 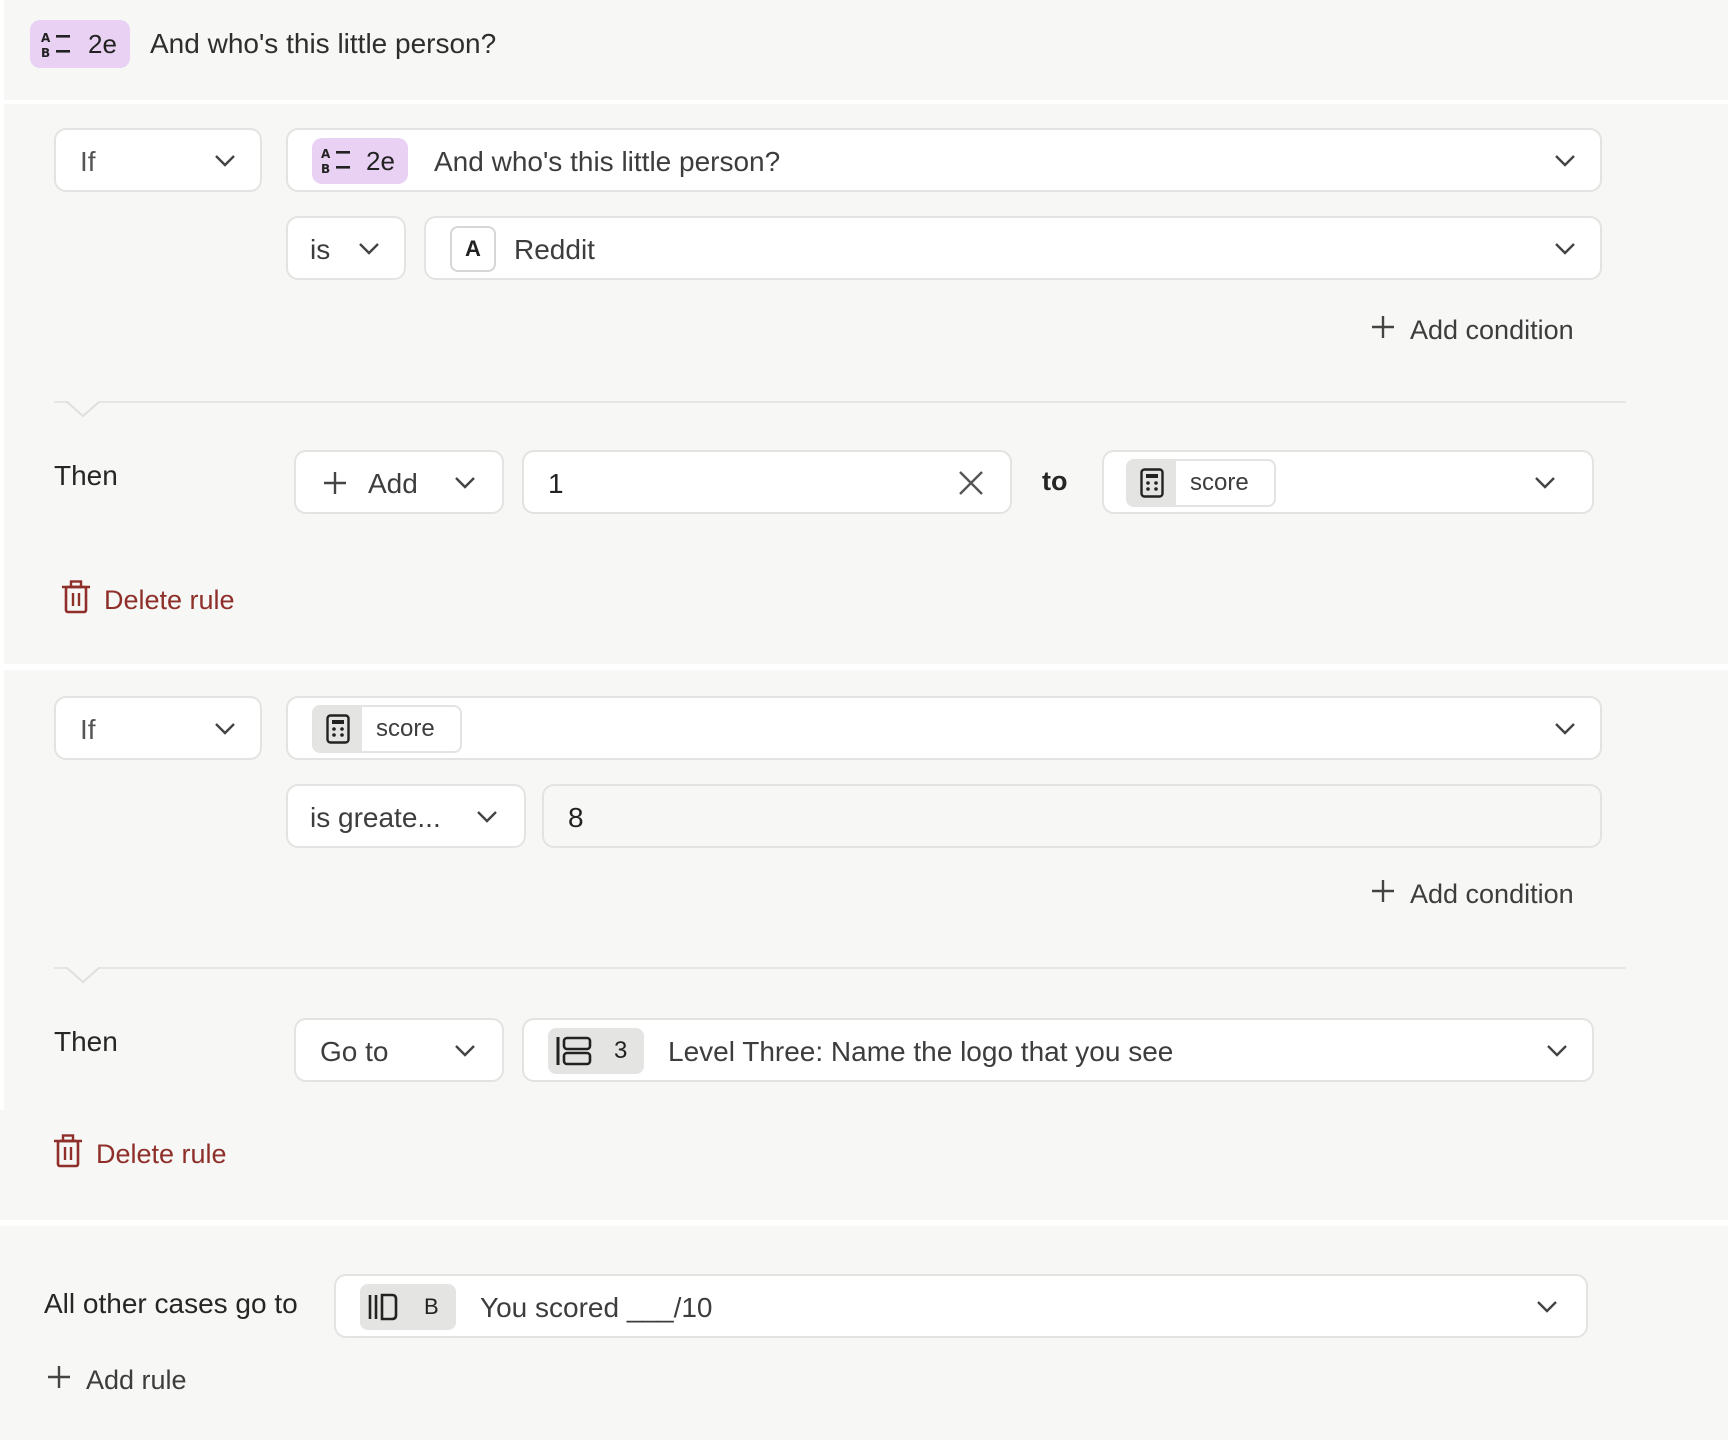 I want to click on action-text: Add, so click(x=393, y=483).